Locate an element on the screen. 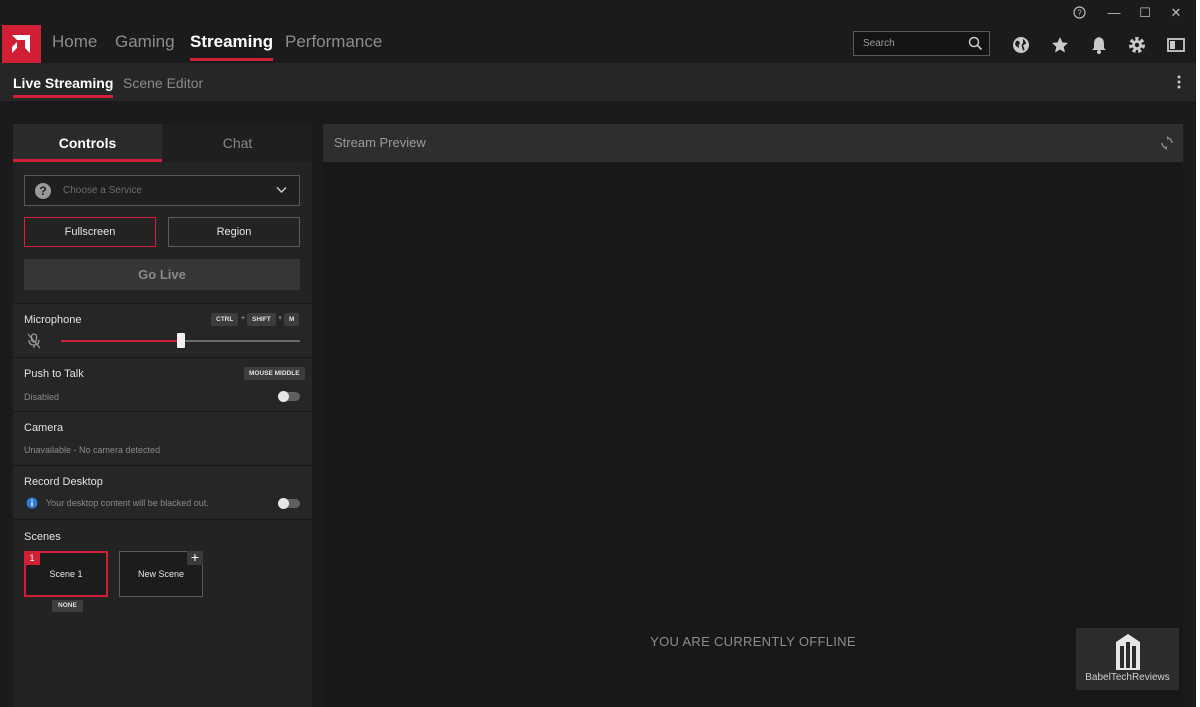 Image resolution: width=1200 pixels, height=707 pixels. amd-logo is located at coordinates (21, 44).